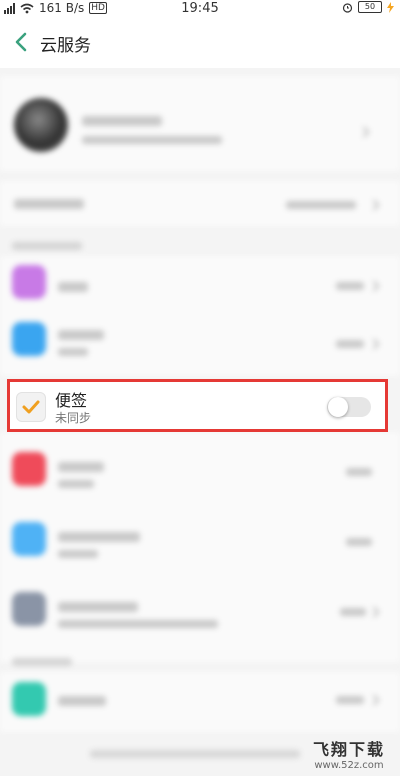  I want to click on find-phone-icon, so click(29, 699).